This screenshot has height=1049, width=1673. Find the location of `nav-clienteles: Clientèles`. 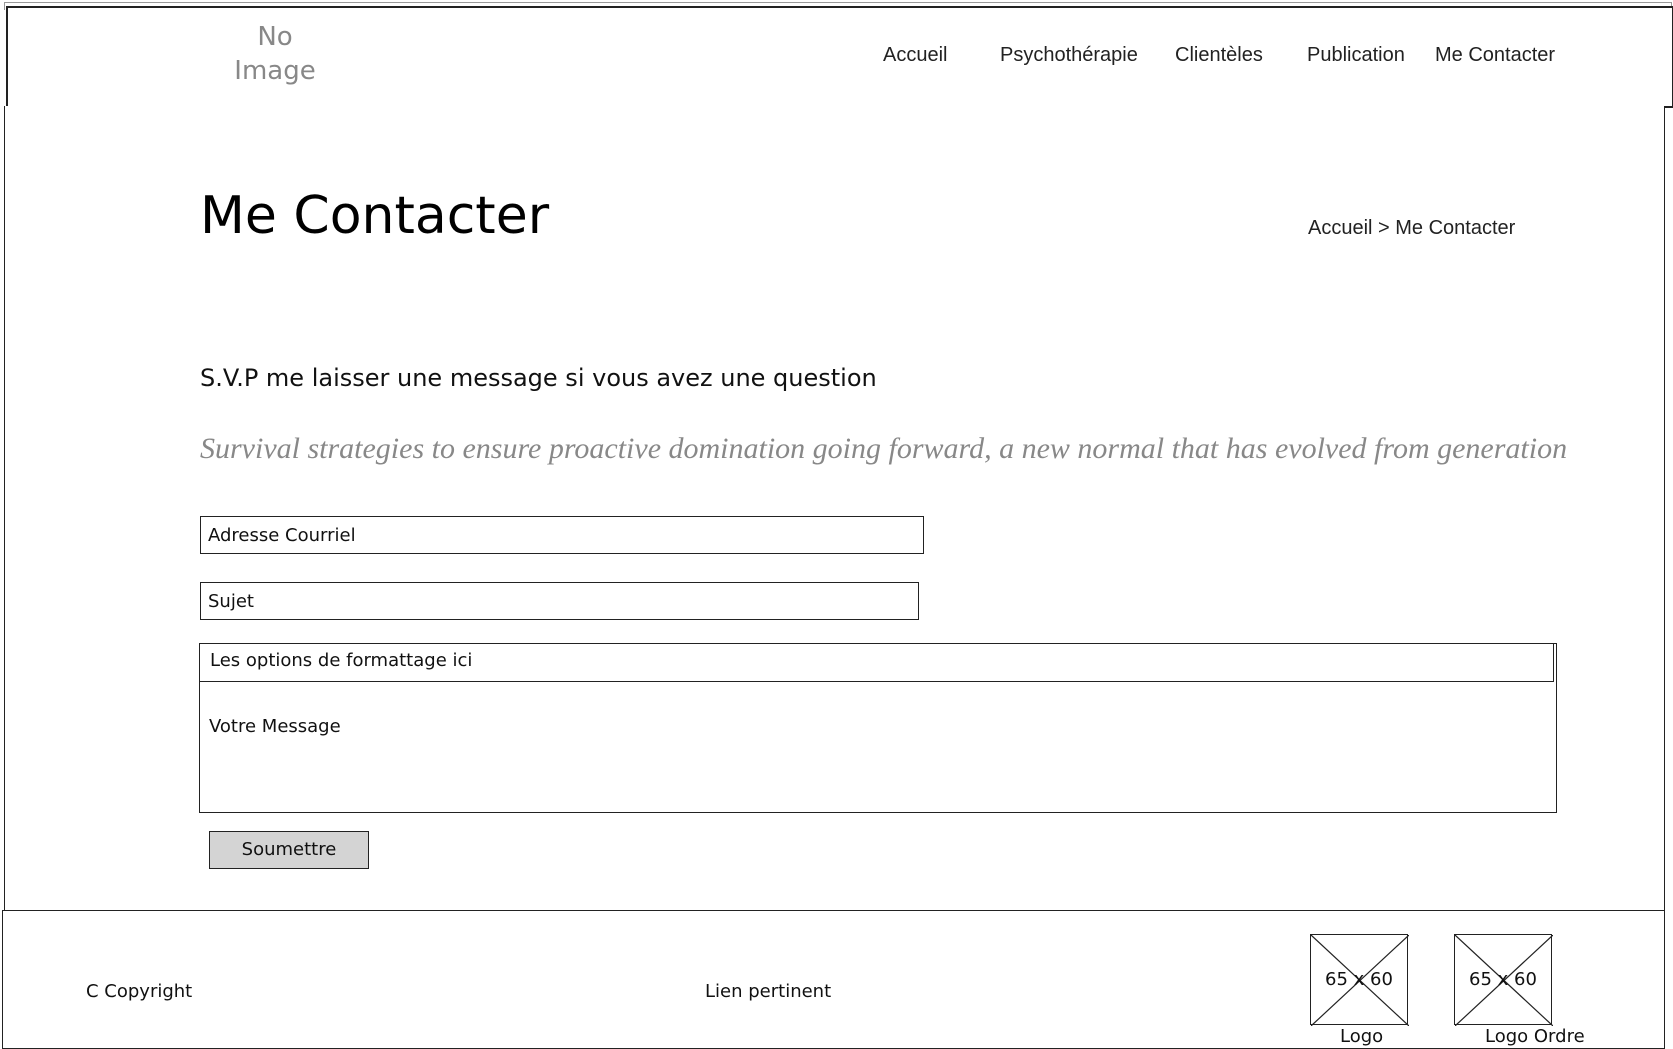

nav-clienteles: Clientèles is located at coordinates (1219, 55).